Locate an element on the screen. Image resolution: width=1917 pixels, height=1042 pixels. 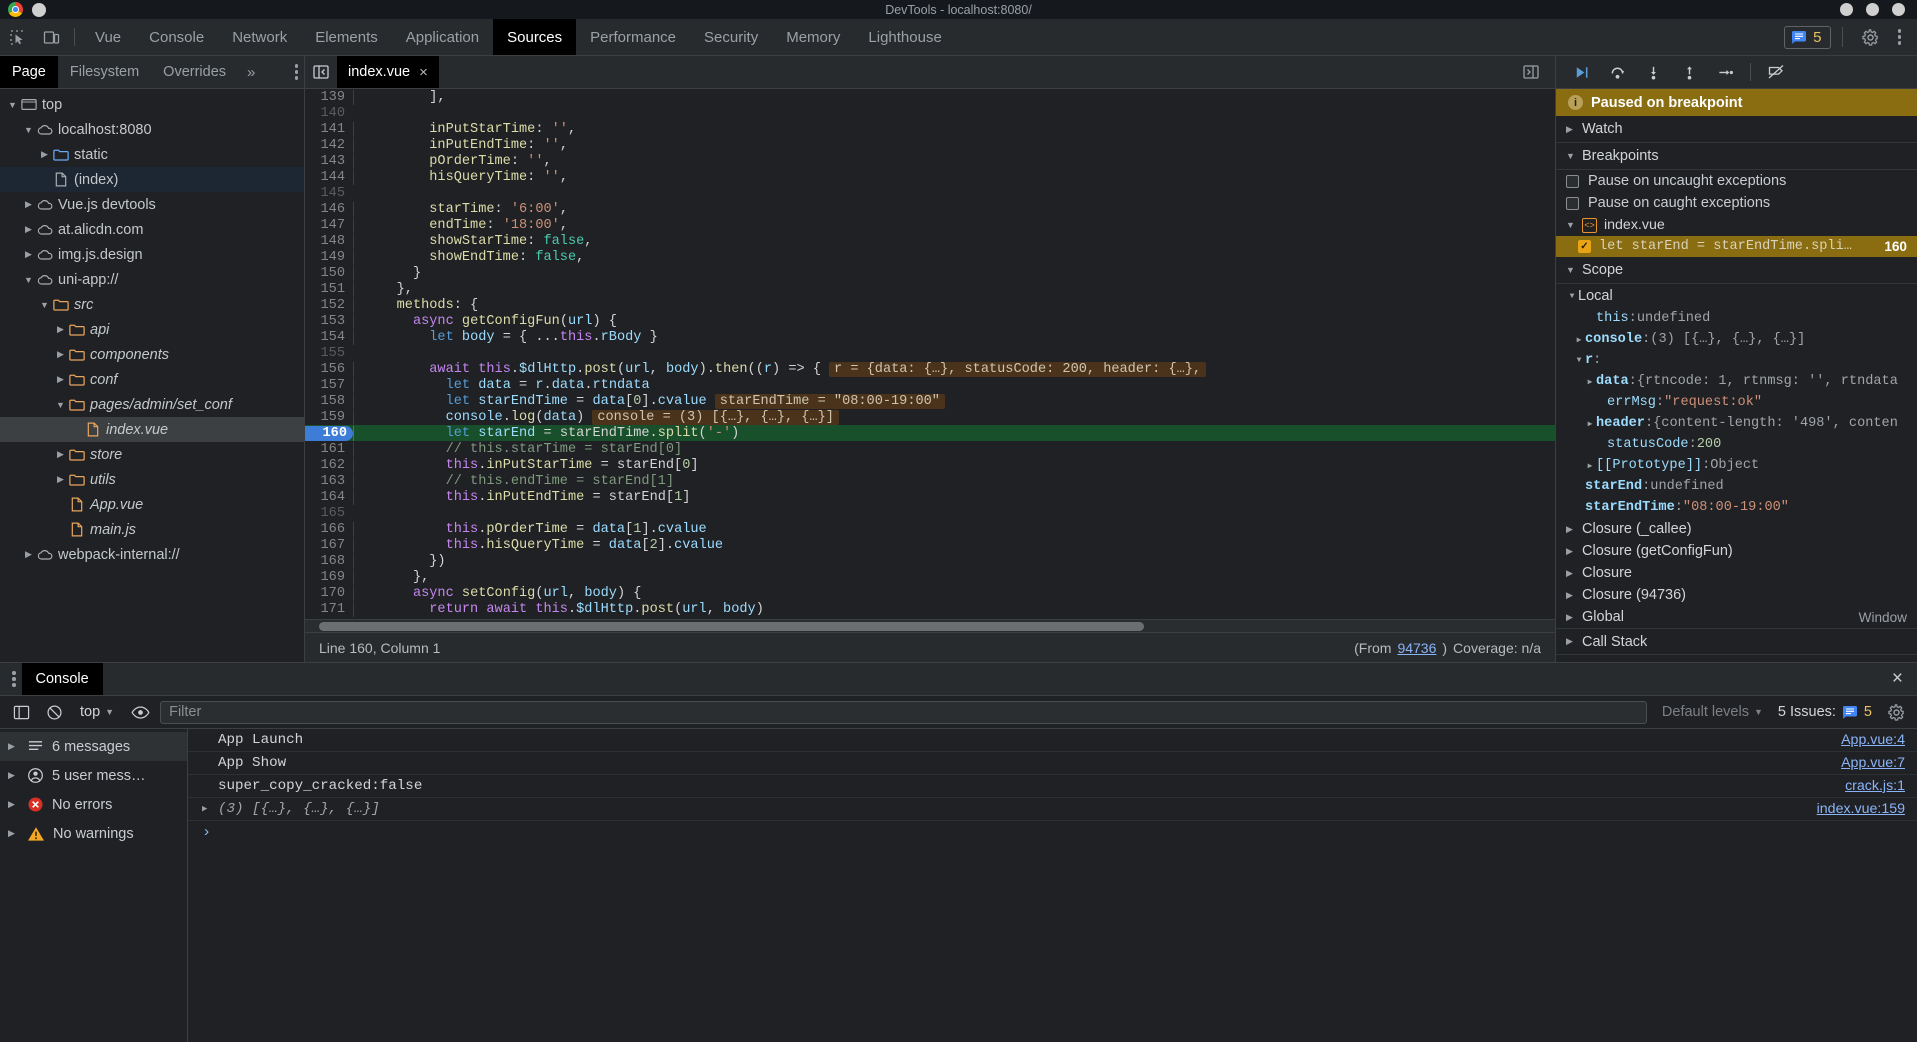
tree-item-index: (index) is located at coordinates (152, 179).